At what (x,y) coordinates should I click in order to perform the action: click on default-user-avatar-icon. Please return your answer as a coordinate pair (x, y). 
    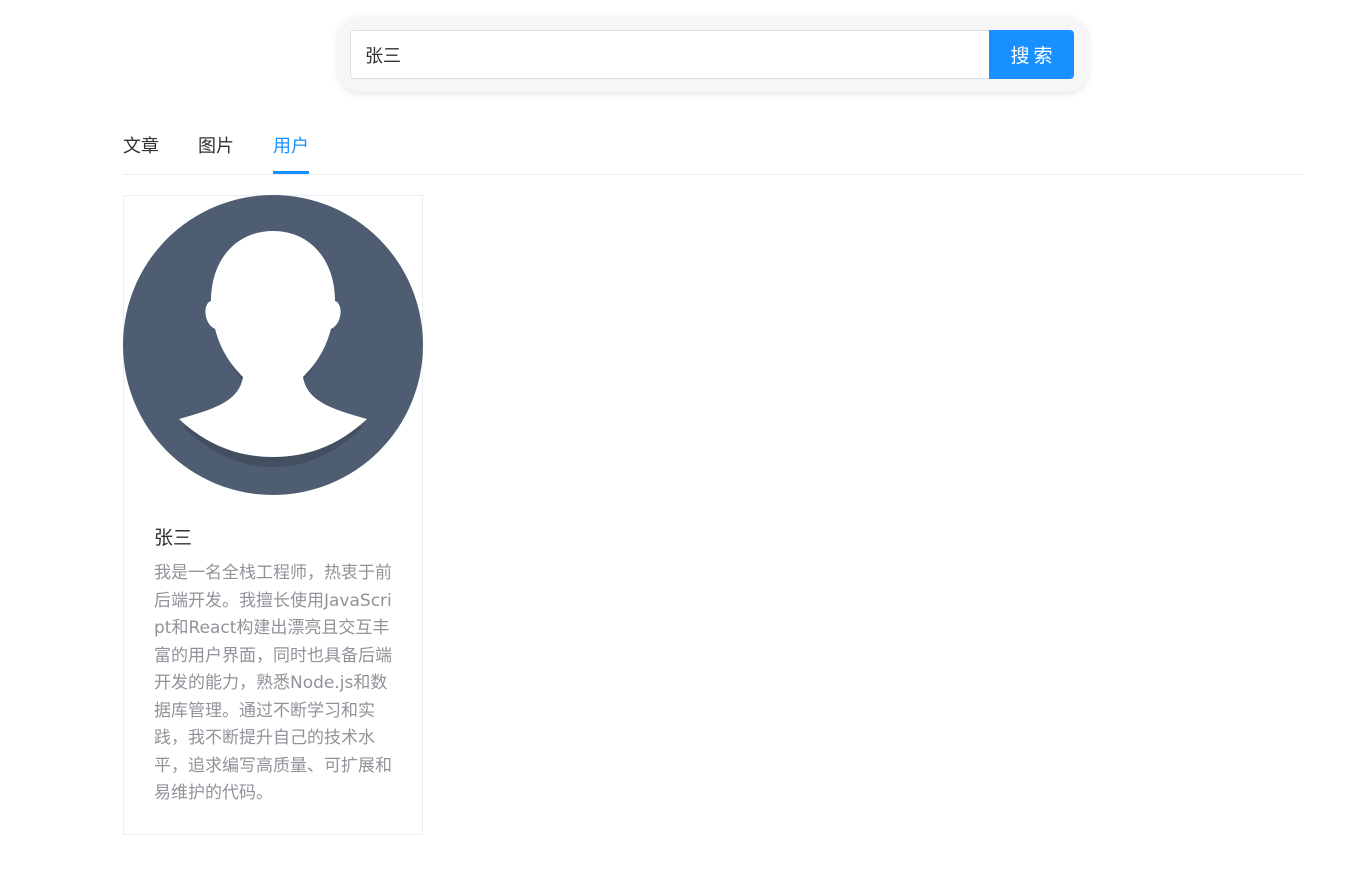
    Looking at the image, I should click on (273, 345).